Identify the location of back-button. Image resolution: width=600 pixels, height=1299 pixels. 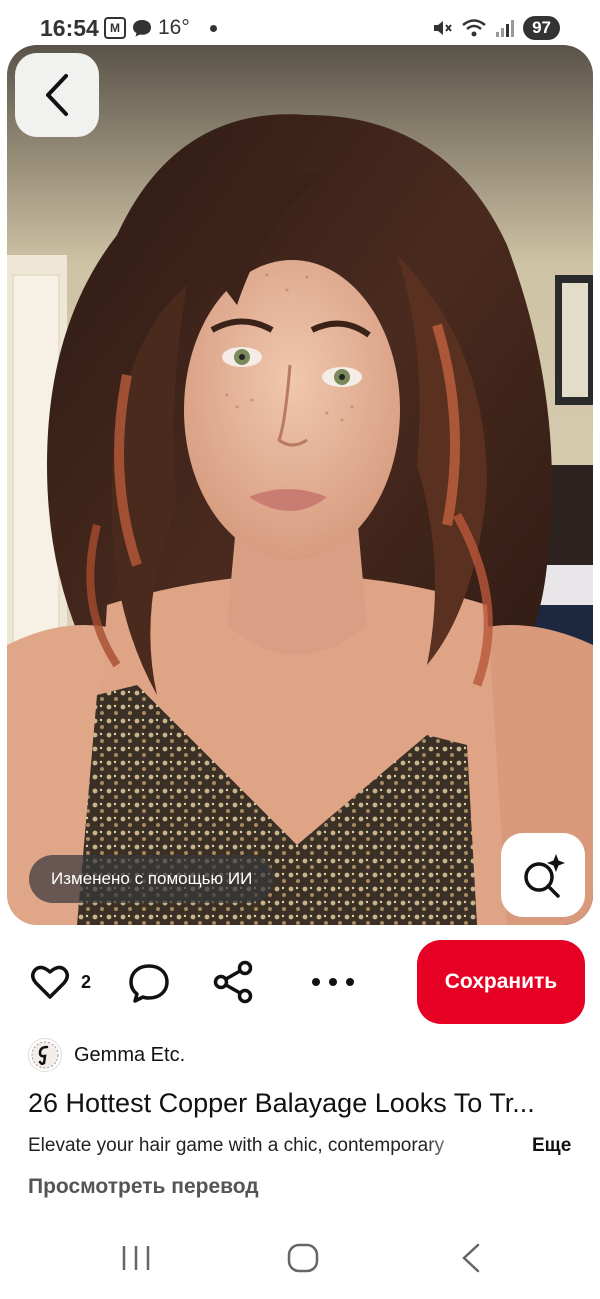
(57, 95).